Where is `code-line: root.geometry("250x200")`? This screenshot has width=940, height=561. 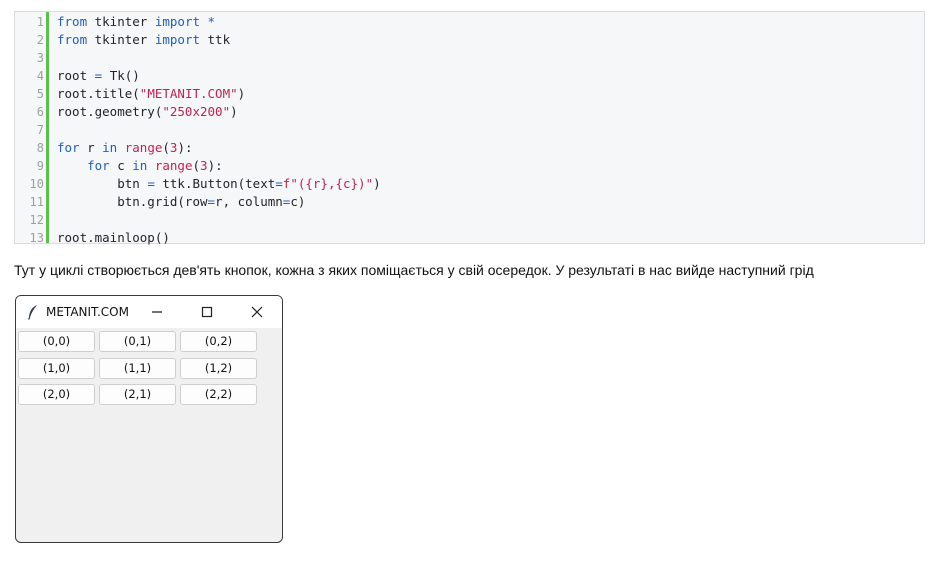
code-line: root.geometry("250x200") is located at coordinates (147, 112).